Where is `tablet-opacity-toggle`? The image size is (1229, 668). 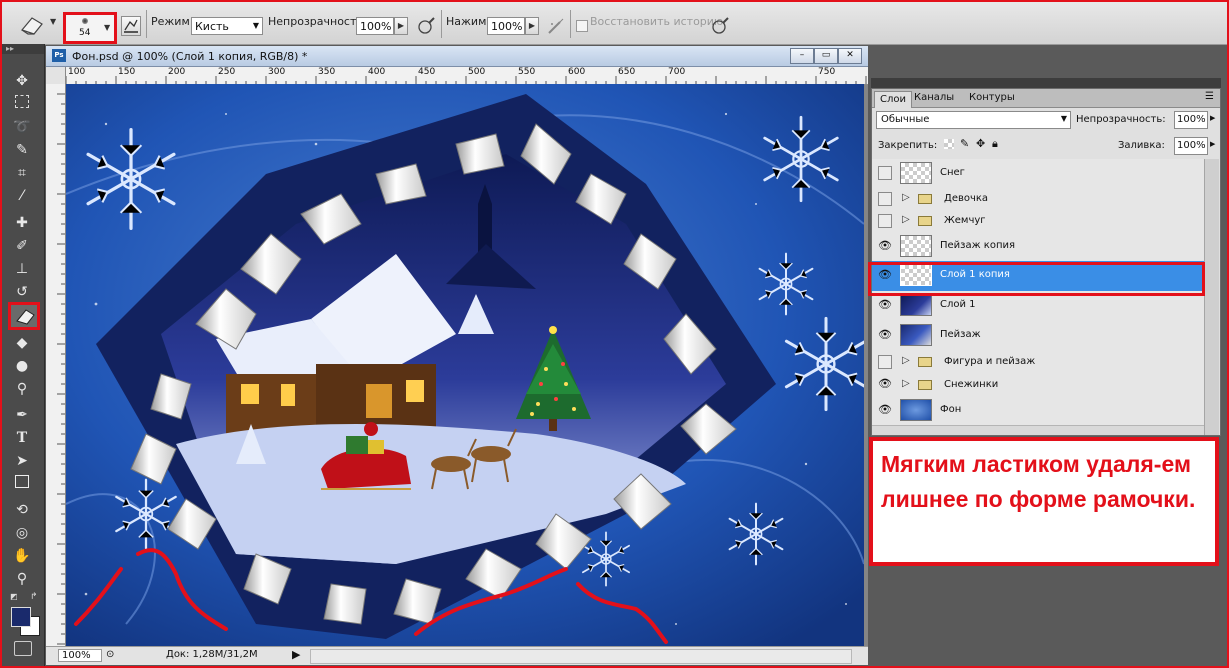 tablet-opacity-toggle is located at coordinates (426, 26).